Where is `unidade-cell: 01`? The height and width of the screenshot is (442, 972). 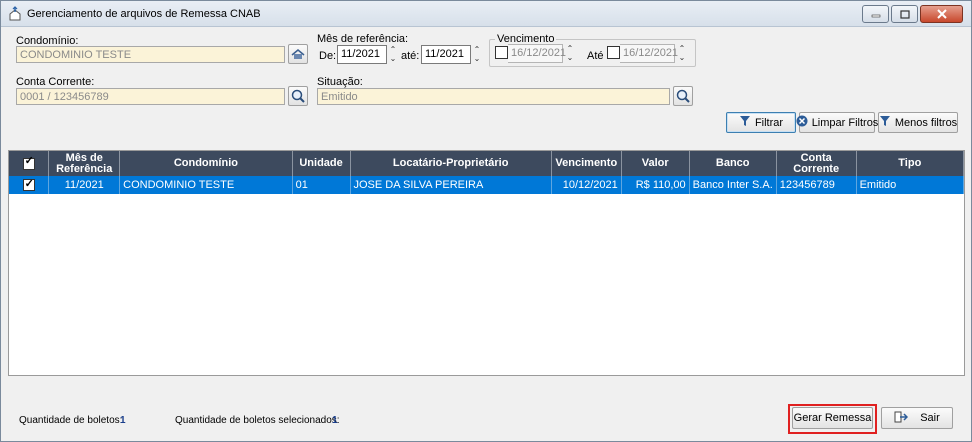 unidade-cell: 01 is located at coordinates (321, 185).